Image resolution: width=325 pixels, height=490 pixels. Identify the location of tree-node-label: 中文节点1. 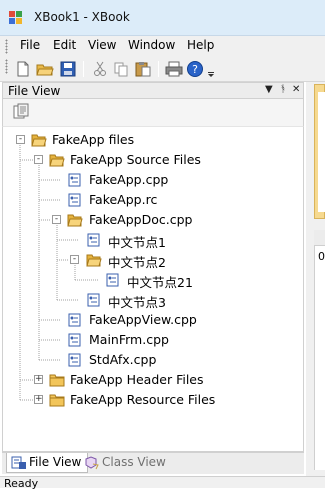
(137, 242).